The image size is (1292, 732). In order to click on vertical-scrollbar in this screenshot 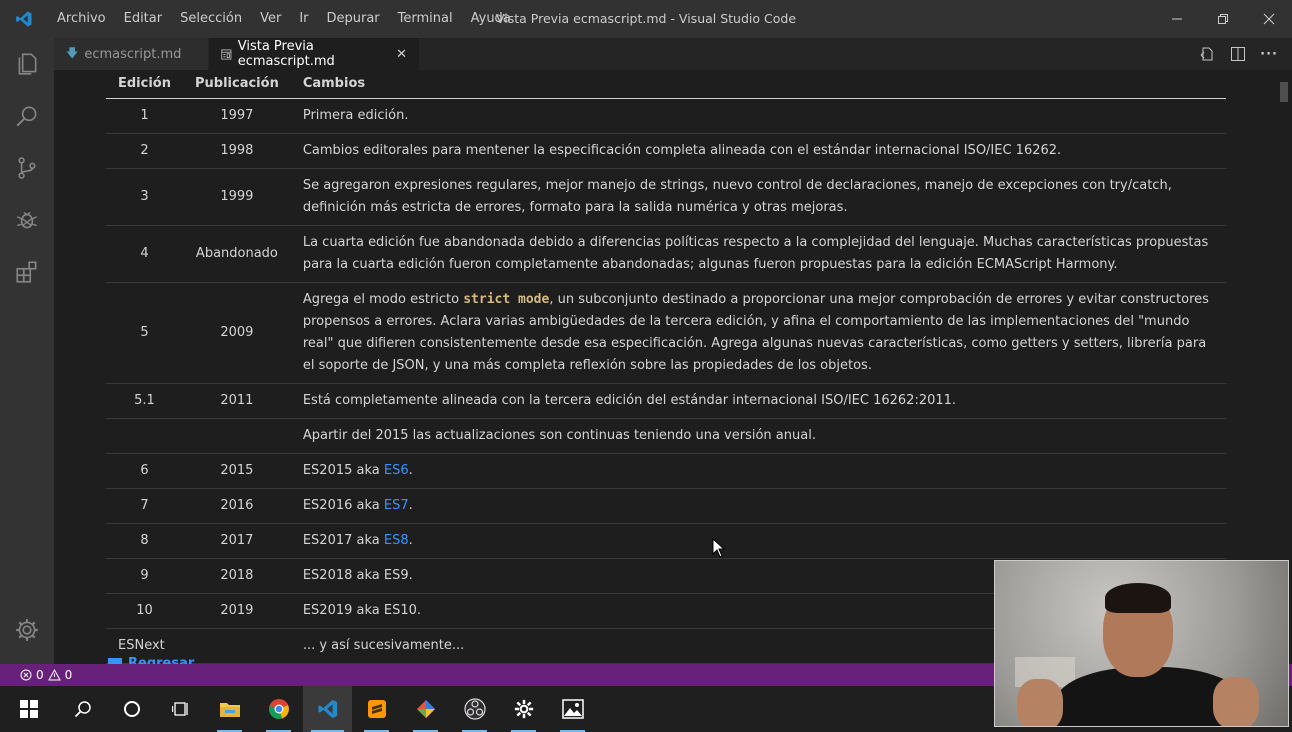, I will do `click(1284, 92)`.